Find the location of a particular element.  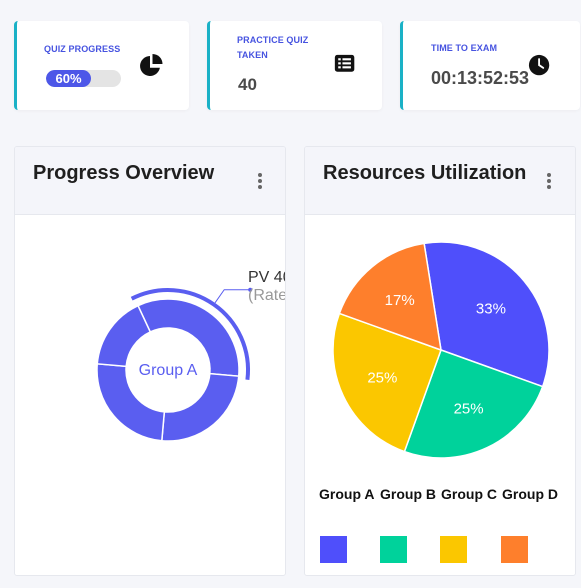

donut-callout-rate: (Rate 33 is located at coordinates (267, 295).